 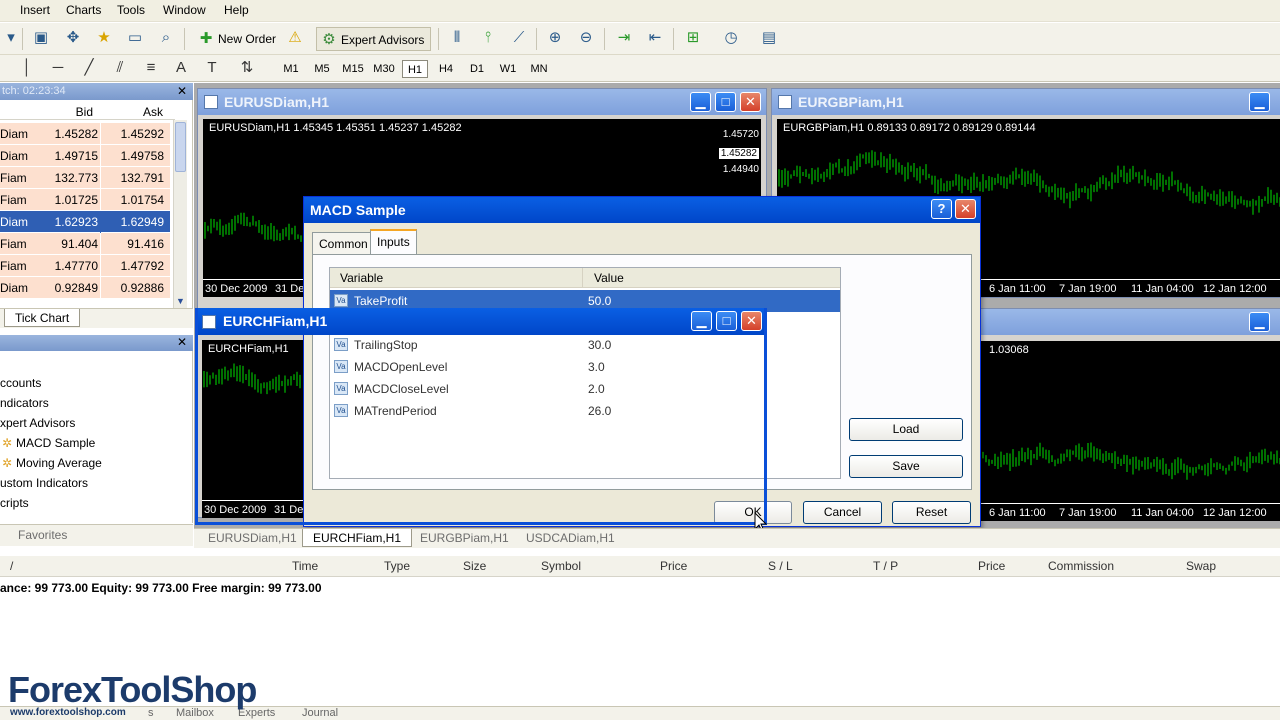 What do you see at coordinates (85, 222) in the screenshot?
I see `market-watch-row: Diam 1.62923 1.62949` at bounding box center [85, 222].